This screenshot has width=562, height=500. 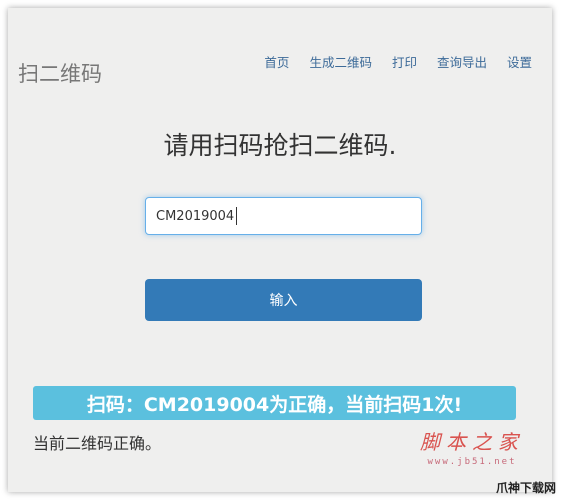 What do you see at coordinates (274, 403) in the screenshot?
I see `scan-result-banner: 扫码：CM2019004为正确，当前扫码1次!` at bounding box center [274, 403].